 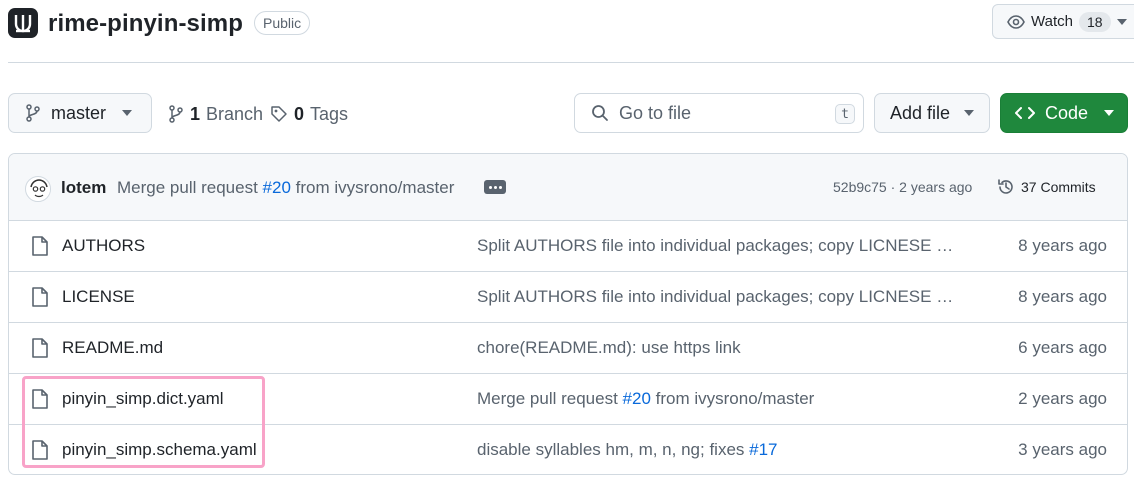 I want to click on eye-icon, so click(x=1016, y=21).